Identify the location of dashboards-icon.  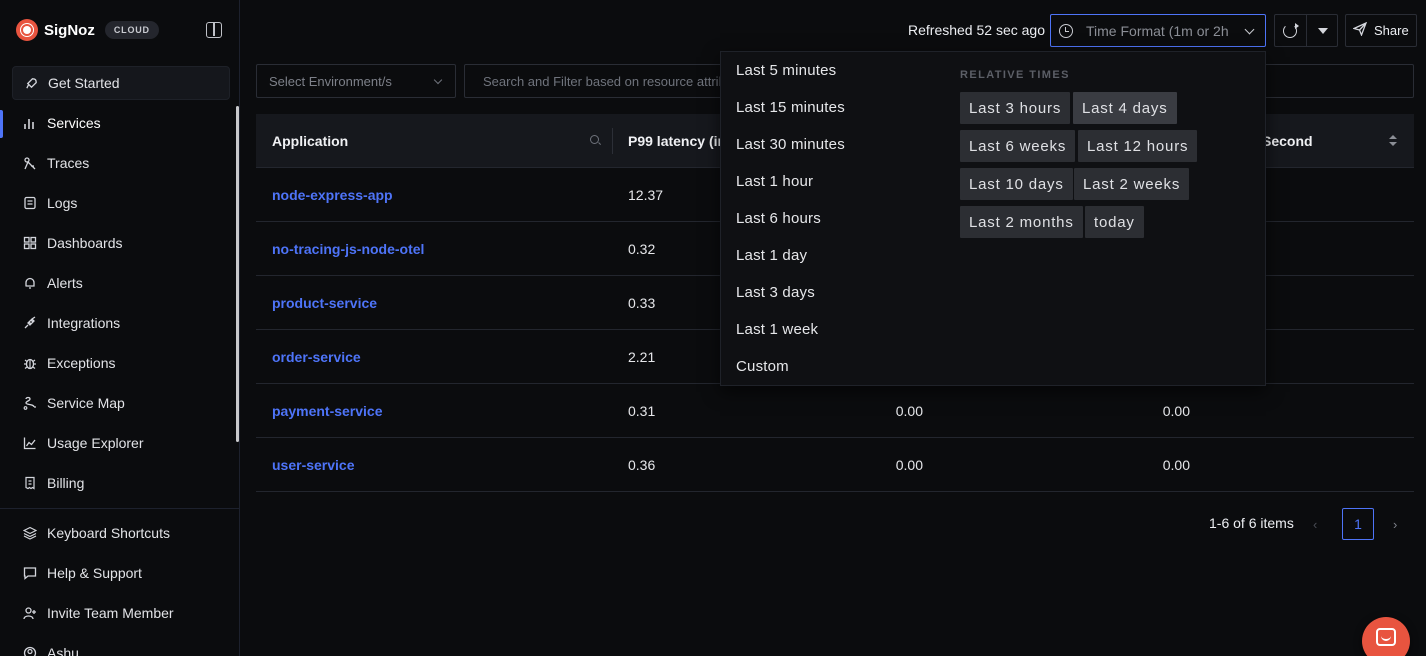
(30, 243).